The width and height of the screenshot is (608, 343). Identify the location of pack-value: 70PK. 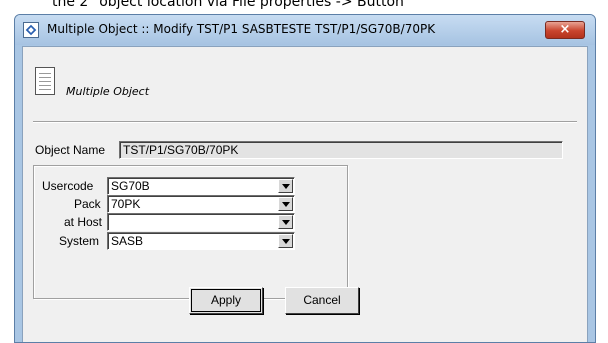
(126, 204).